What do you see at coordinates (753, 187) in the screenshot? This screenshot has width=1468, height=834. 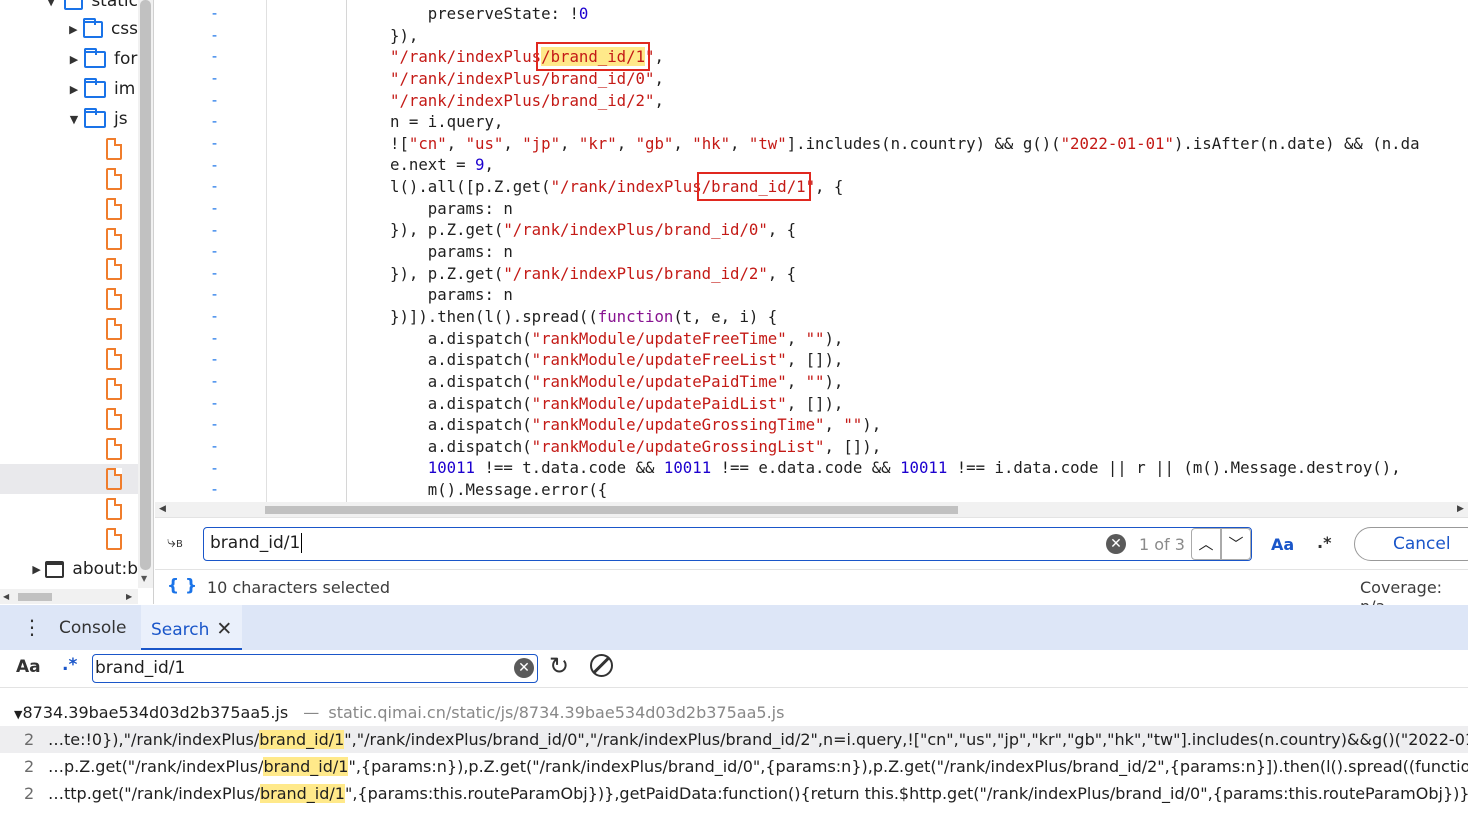 I see `highlighted-match: /brand_id/1` at bounding box center [753, 187].